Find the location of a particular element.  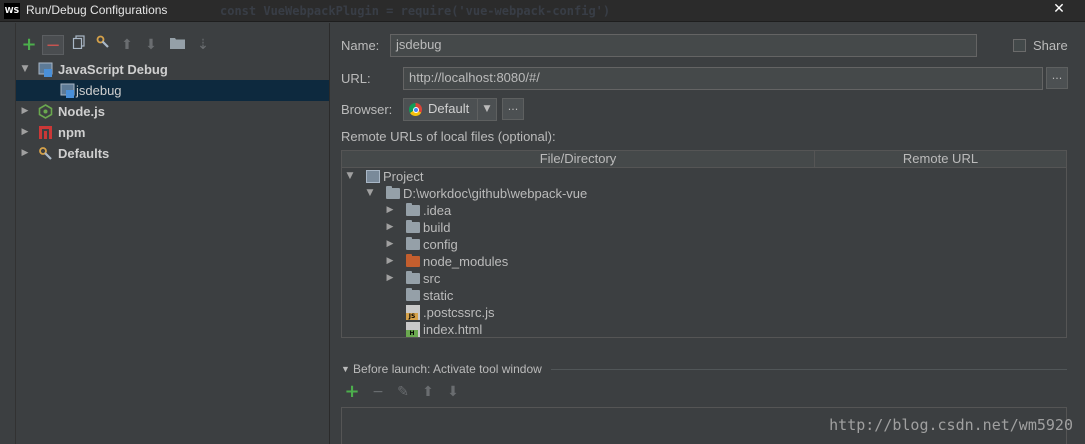

close-window-button: ✕ is located at coordinates (1059, 9).